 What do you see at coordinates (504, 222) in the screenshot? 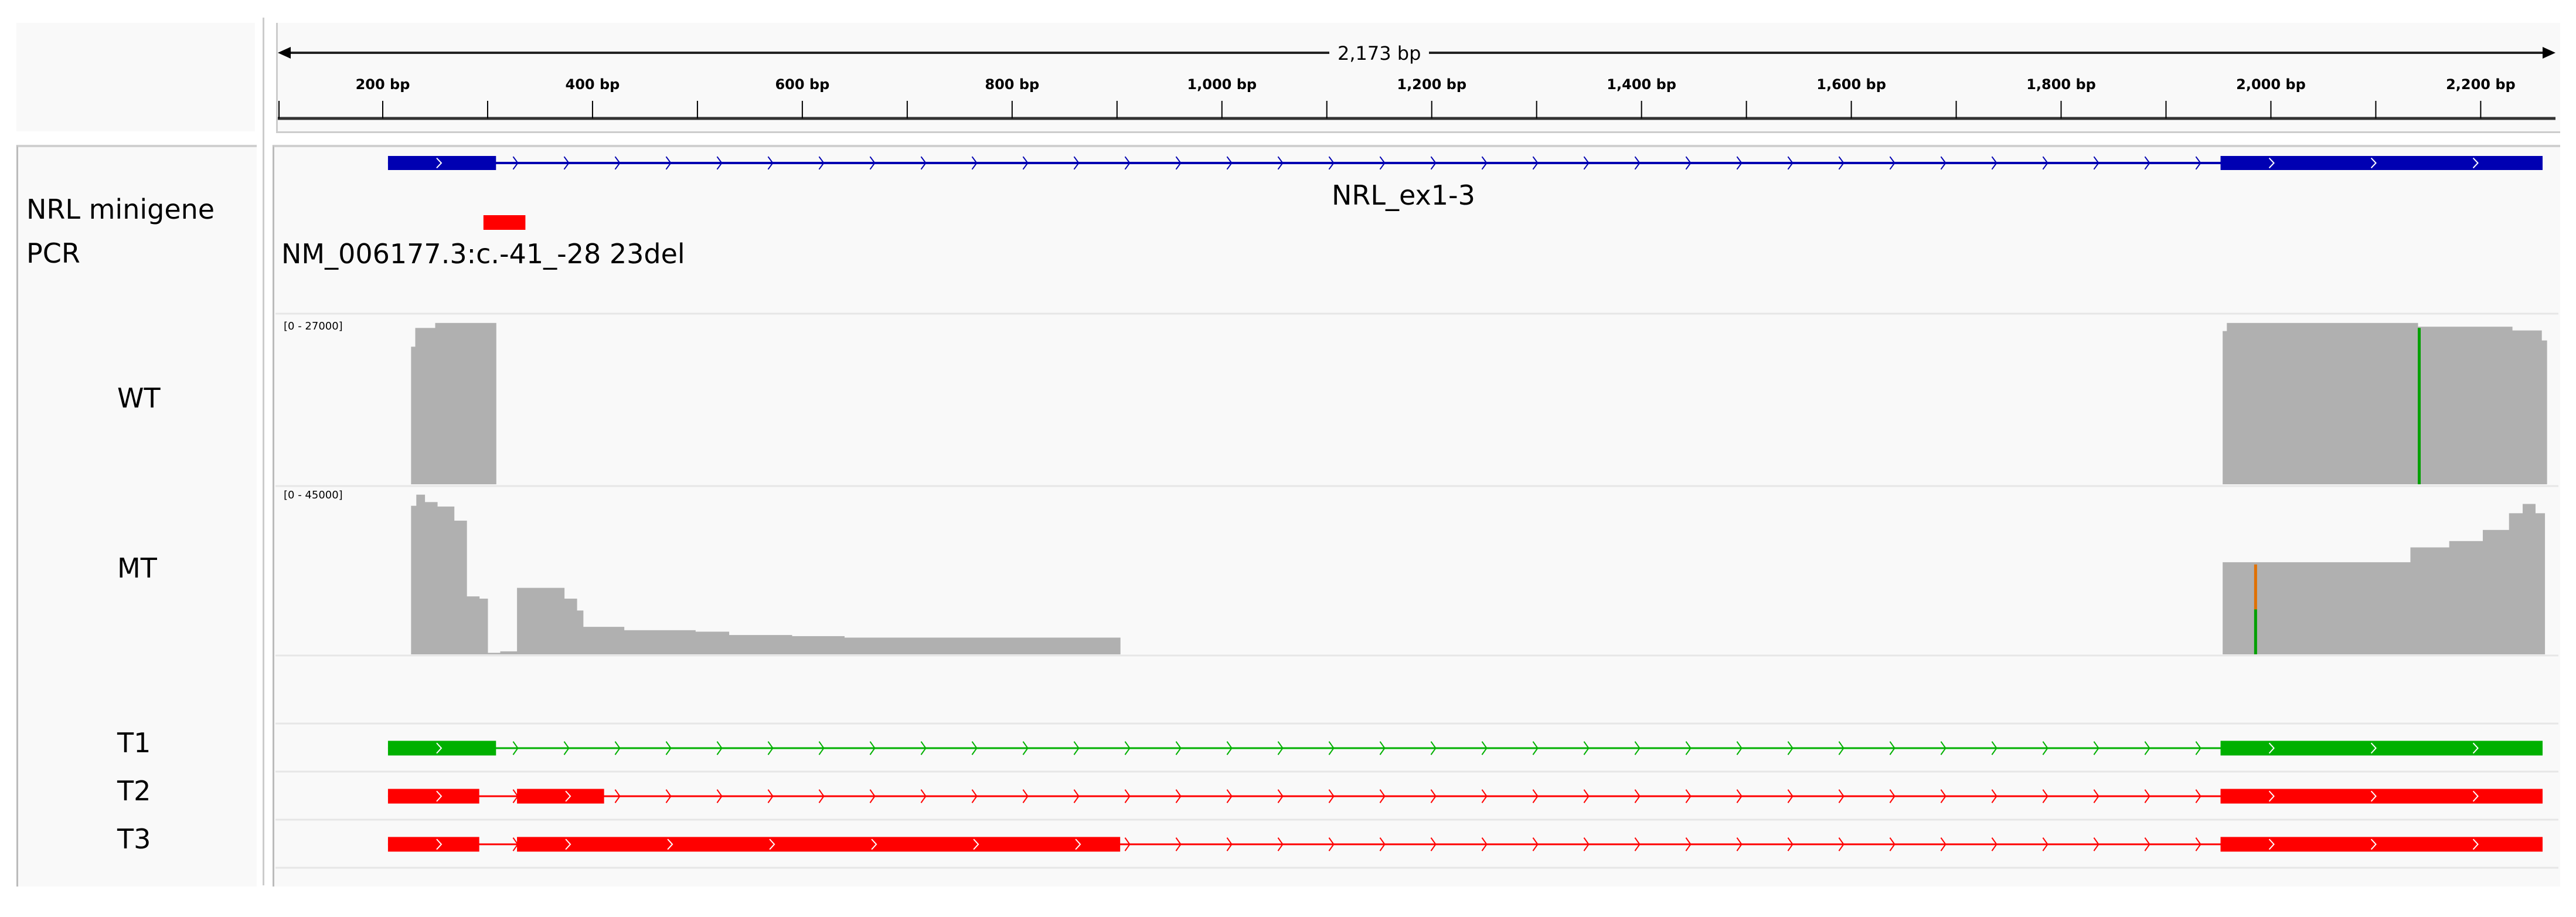
I see `variant-feature` at bounding box center [504, 222].